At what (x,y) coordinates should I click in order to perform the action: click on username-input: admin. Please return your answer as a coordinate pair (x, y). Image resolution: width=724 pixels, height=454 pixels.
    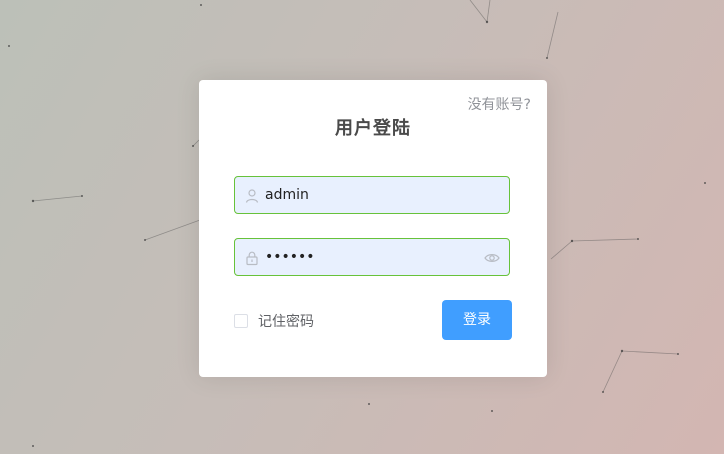
    Looking at the image, I should click on (372, 195).